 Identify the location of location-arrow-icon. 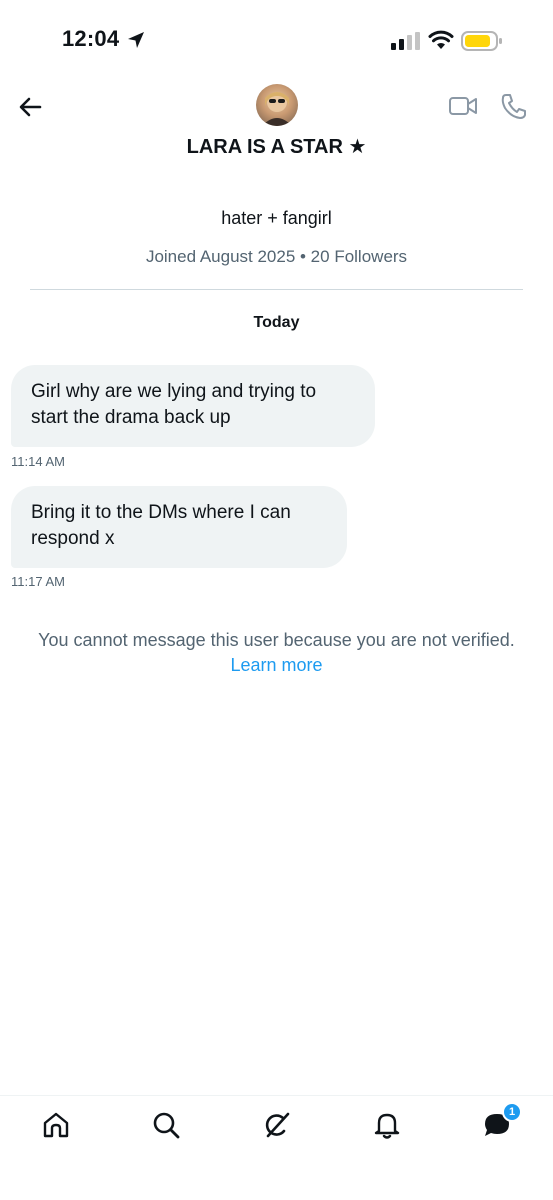
(136, 40).